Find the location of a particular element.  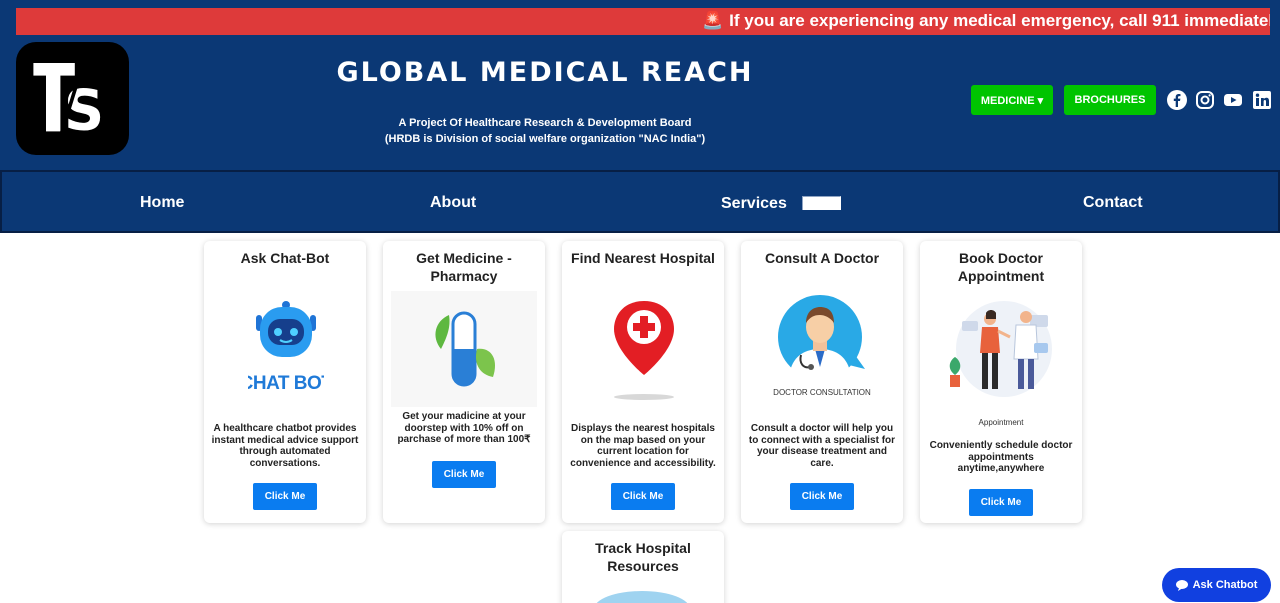

siren-icon: 🚨 is located at coordinates (713, 20).